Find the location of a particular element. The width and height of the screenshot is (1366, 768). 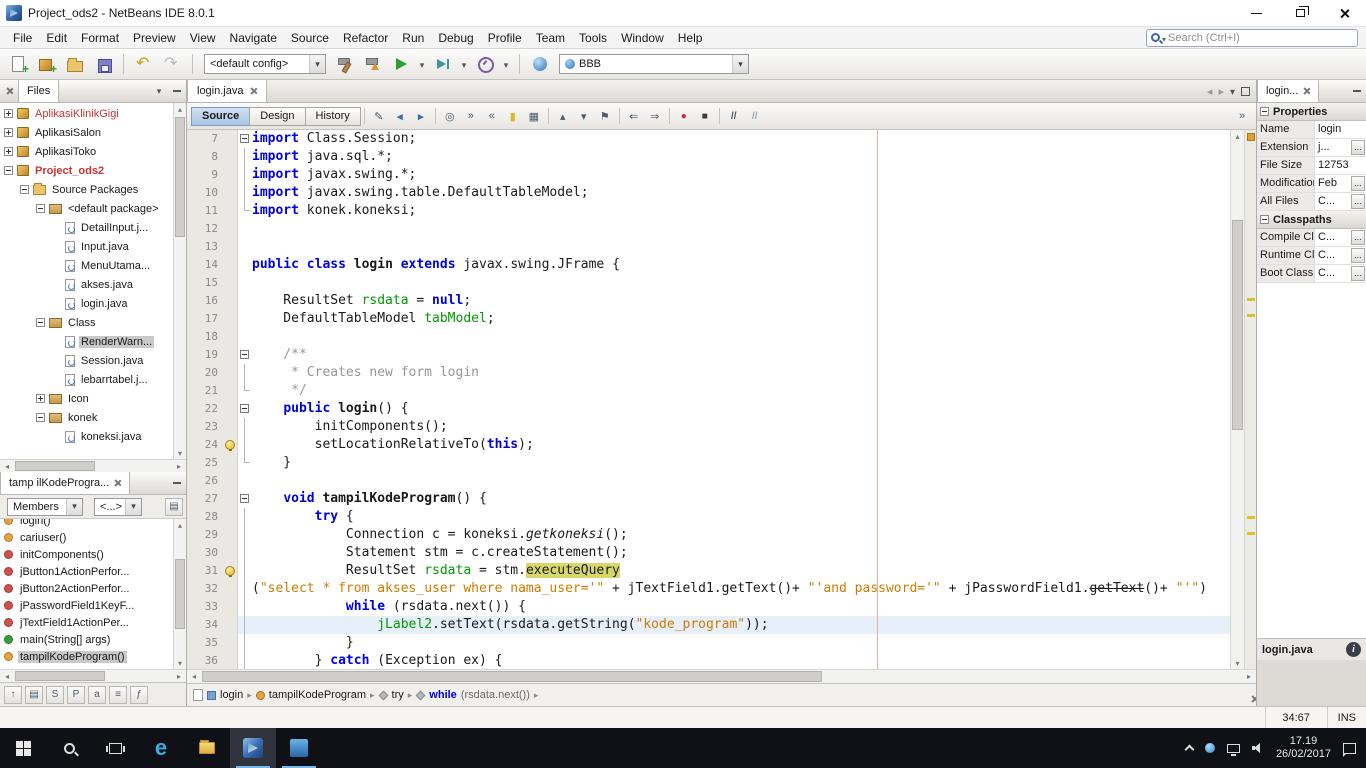

memory-combo: BBB is located at coordinates (654, 64).